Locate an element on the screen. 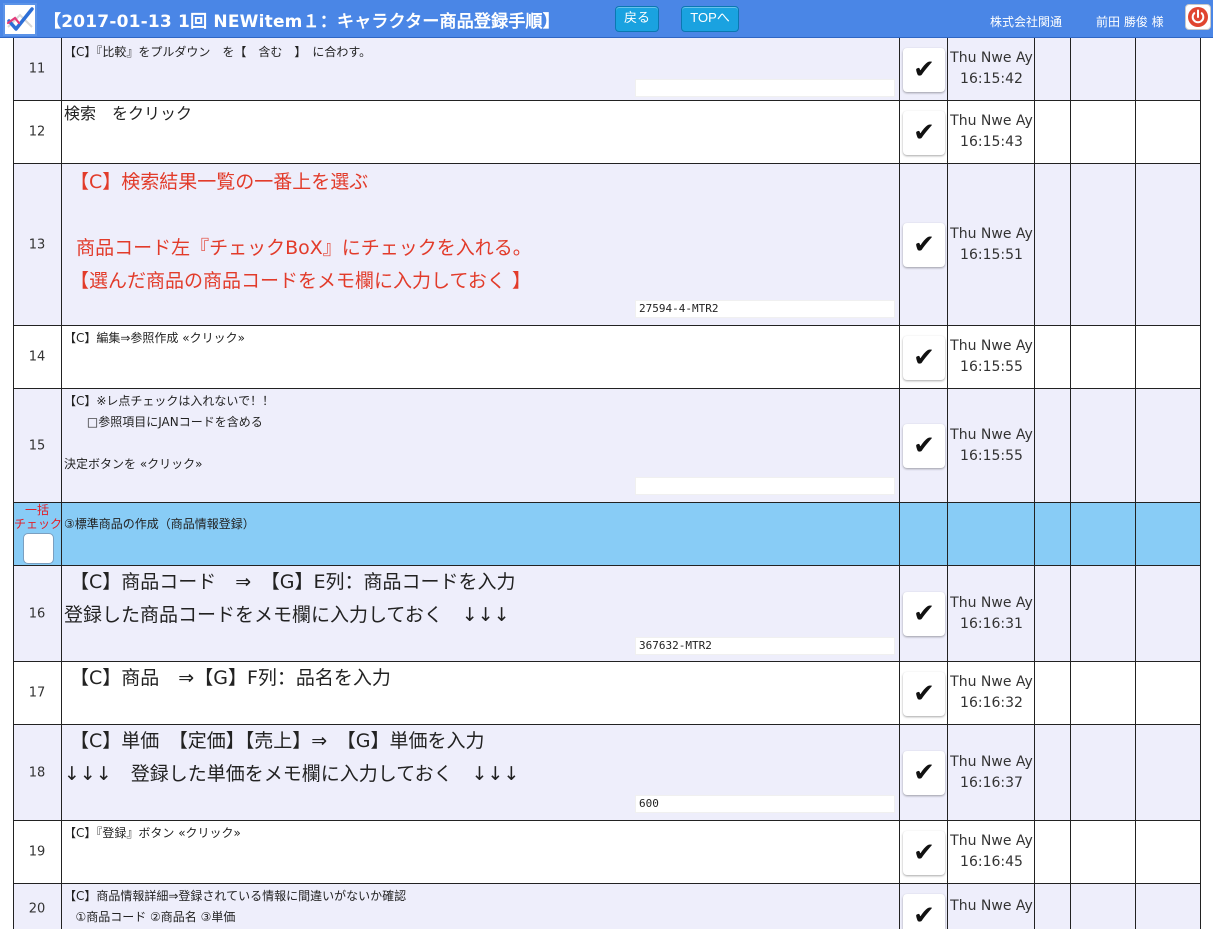  row-number-cell: 11 is located at coordinates (37, 69).